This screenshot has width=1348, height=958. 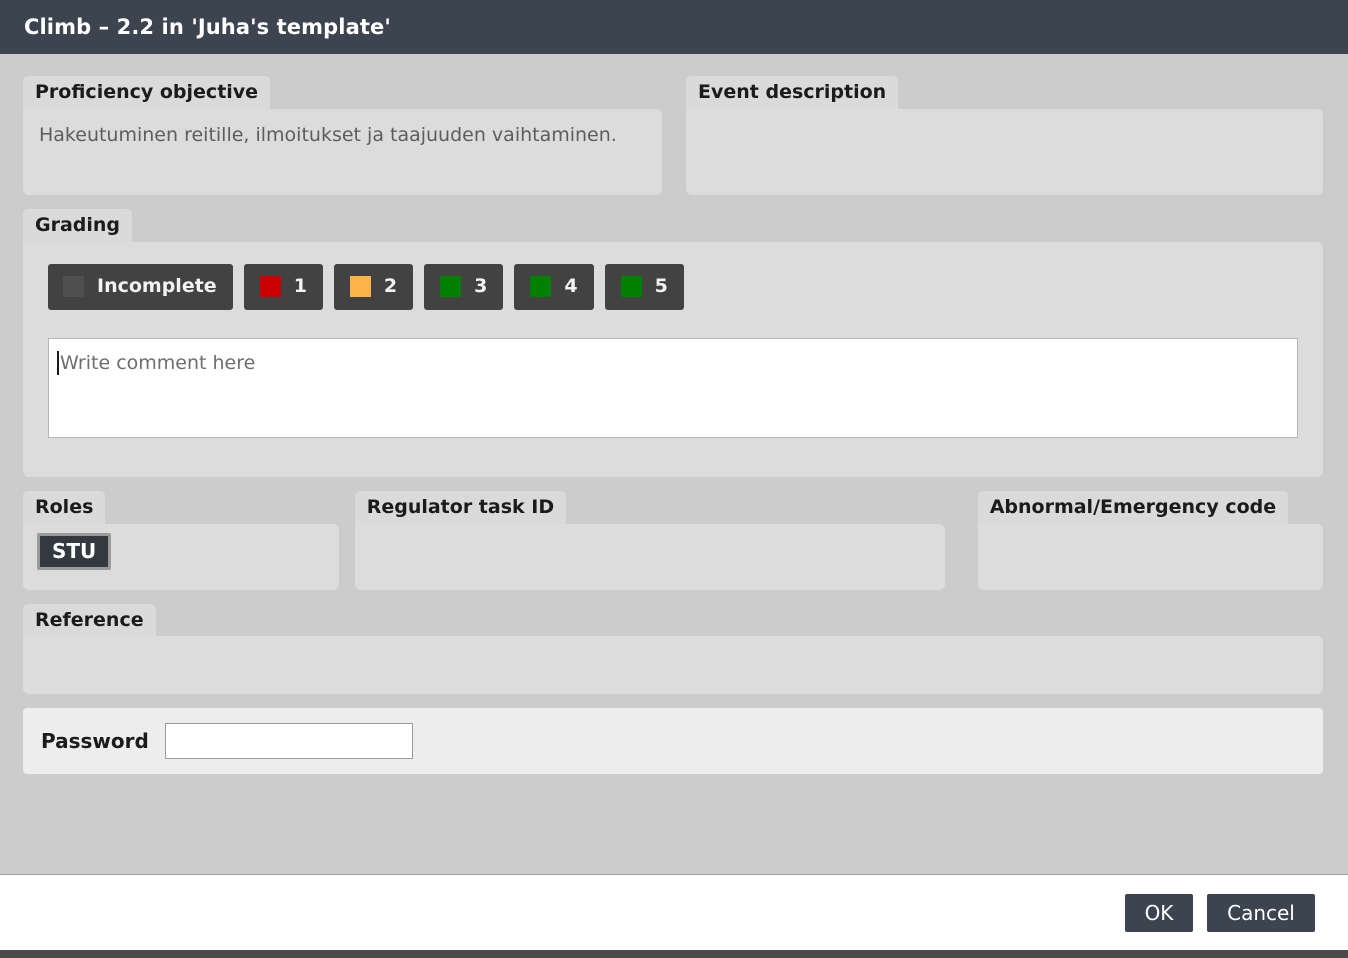 I want to click on reference-group: Reference, so click(x=673, y=649).